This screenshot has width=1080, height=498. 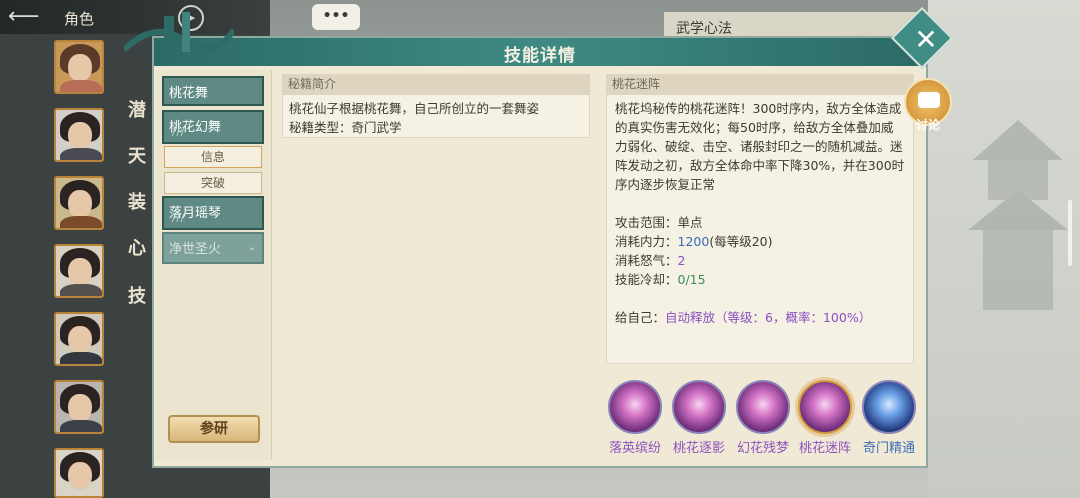 I want to click on chat-bubble-icon: •••, so click(x=336, y=17).